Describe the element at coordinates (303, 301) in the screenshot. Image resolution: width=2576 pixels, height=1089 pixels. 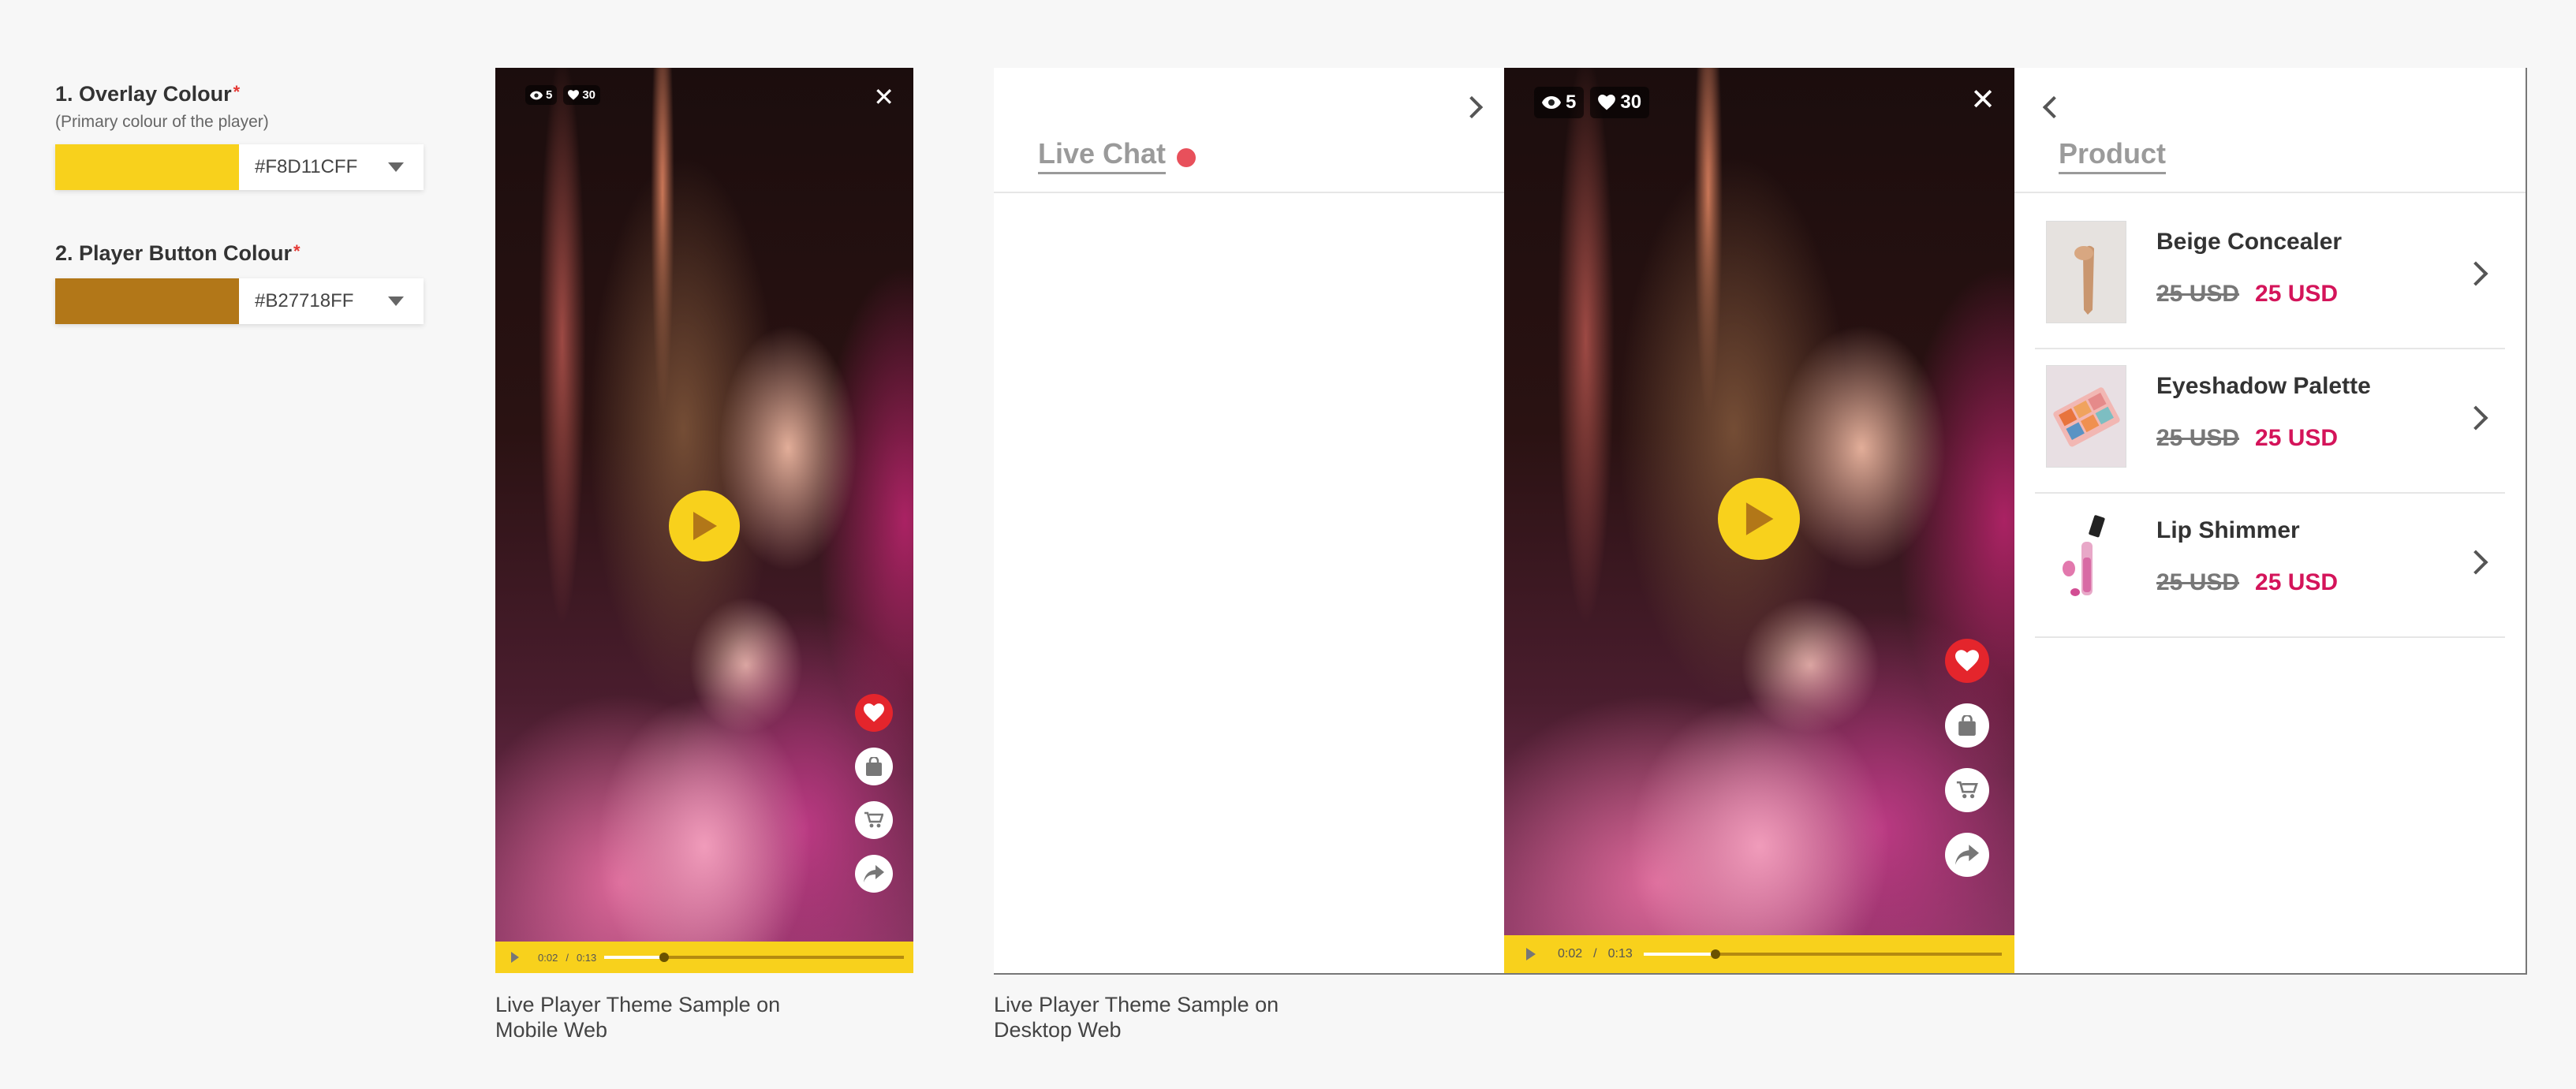
I see `button-colour-hex: #B27718FF` at that location.